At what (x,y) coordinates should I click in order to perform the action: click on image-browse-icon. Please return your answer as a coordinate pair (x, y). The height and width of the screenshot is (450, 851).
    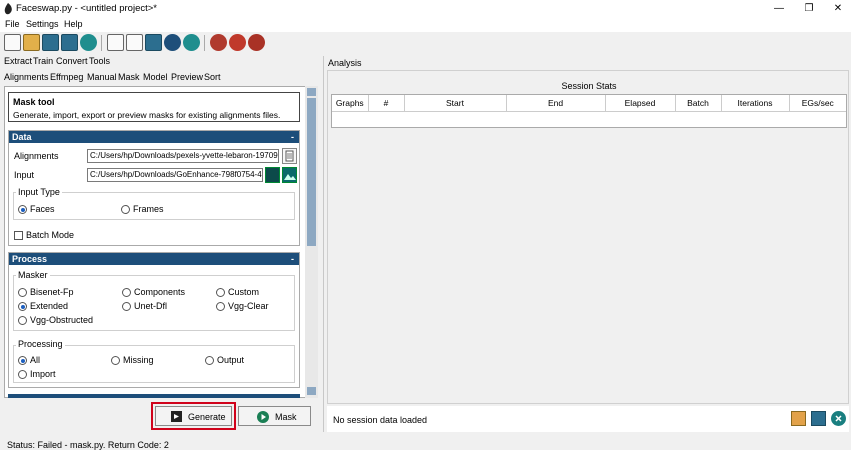
    Looking at the image, I should click on (289, 175).